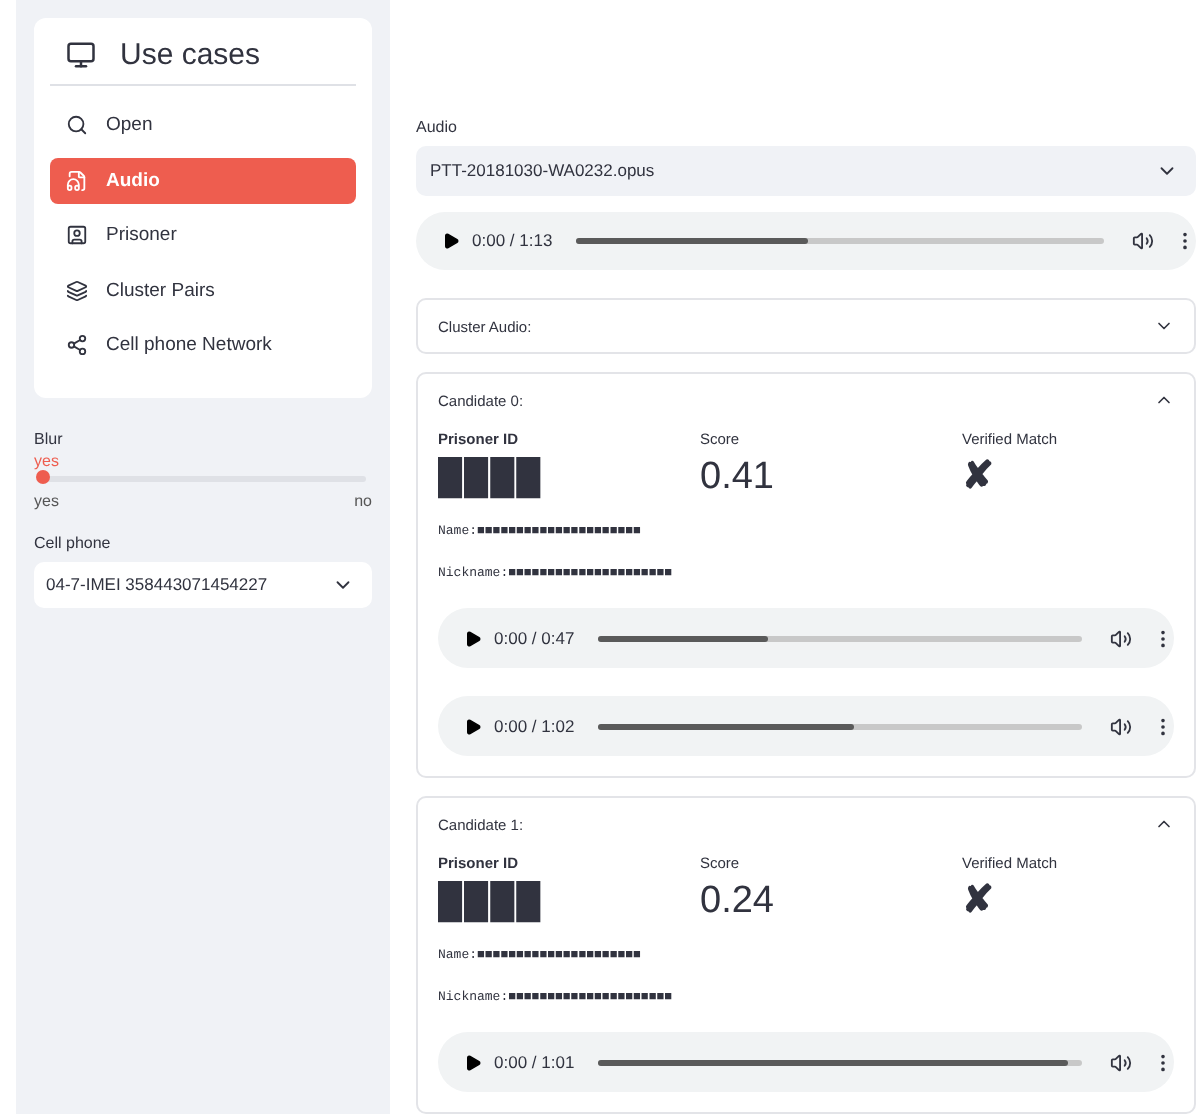 The width and height of the screenshot is (1202, 1114). Describe the element at coordinates (738, 478) in the screenshot. I see `score-value: 0.41` at that location.